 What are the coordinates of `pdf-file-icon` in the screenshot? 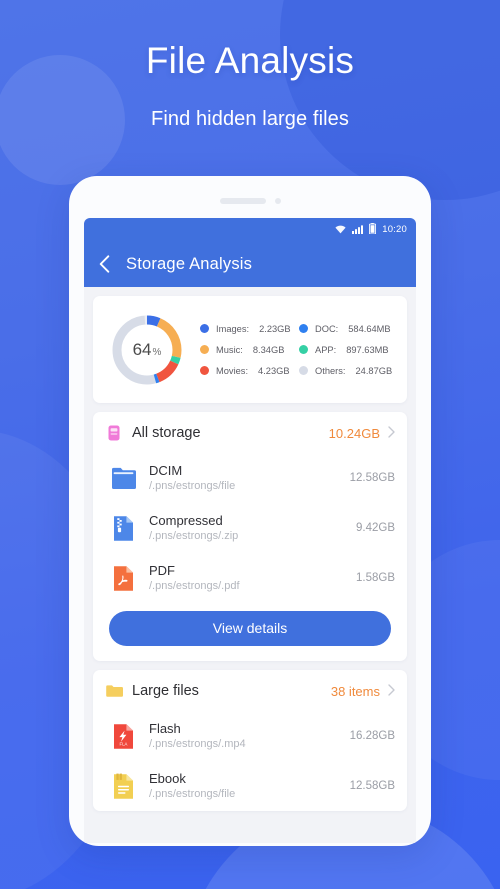 It's located at (123, 578).